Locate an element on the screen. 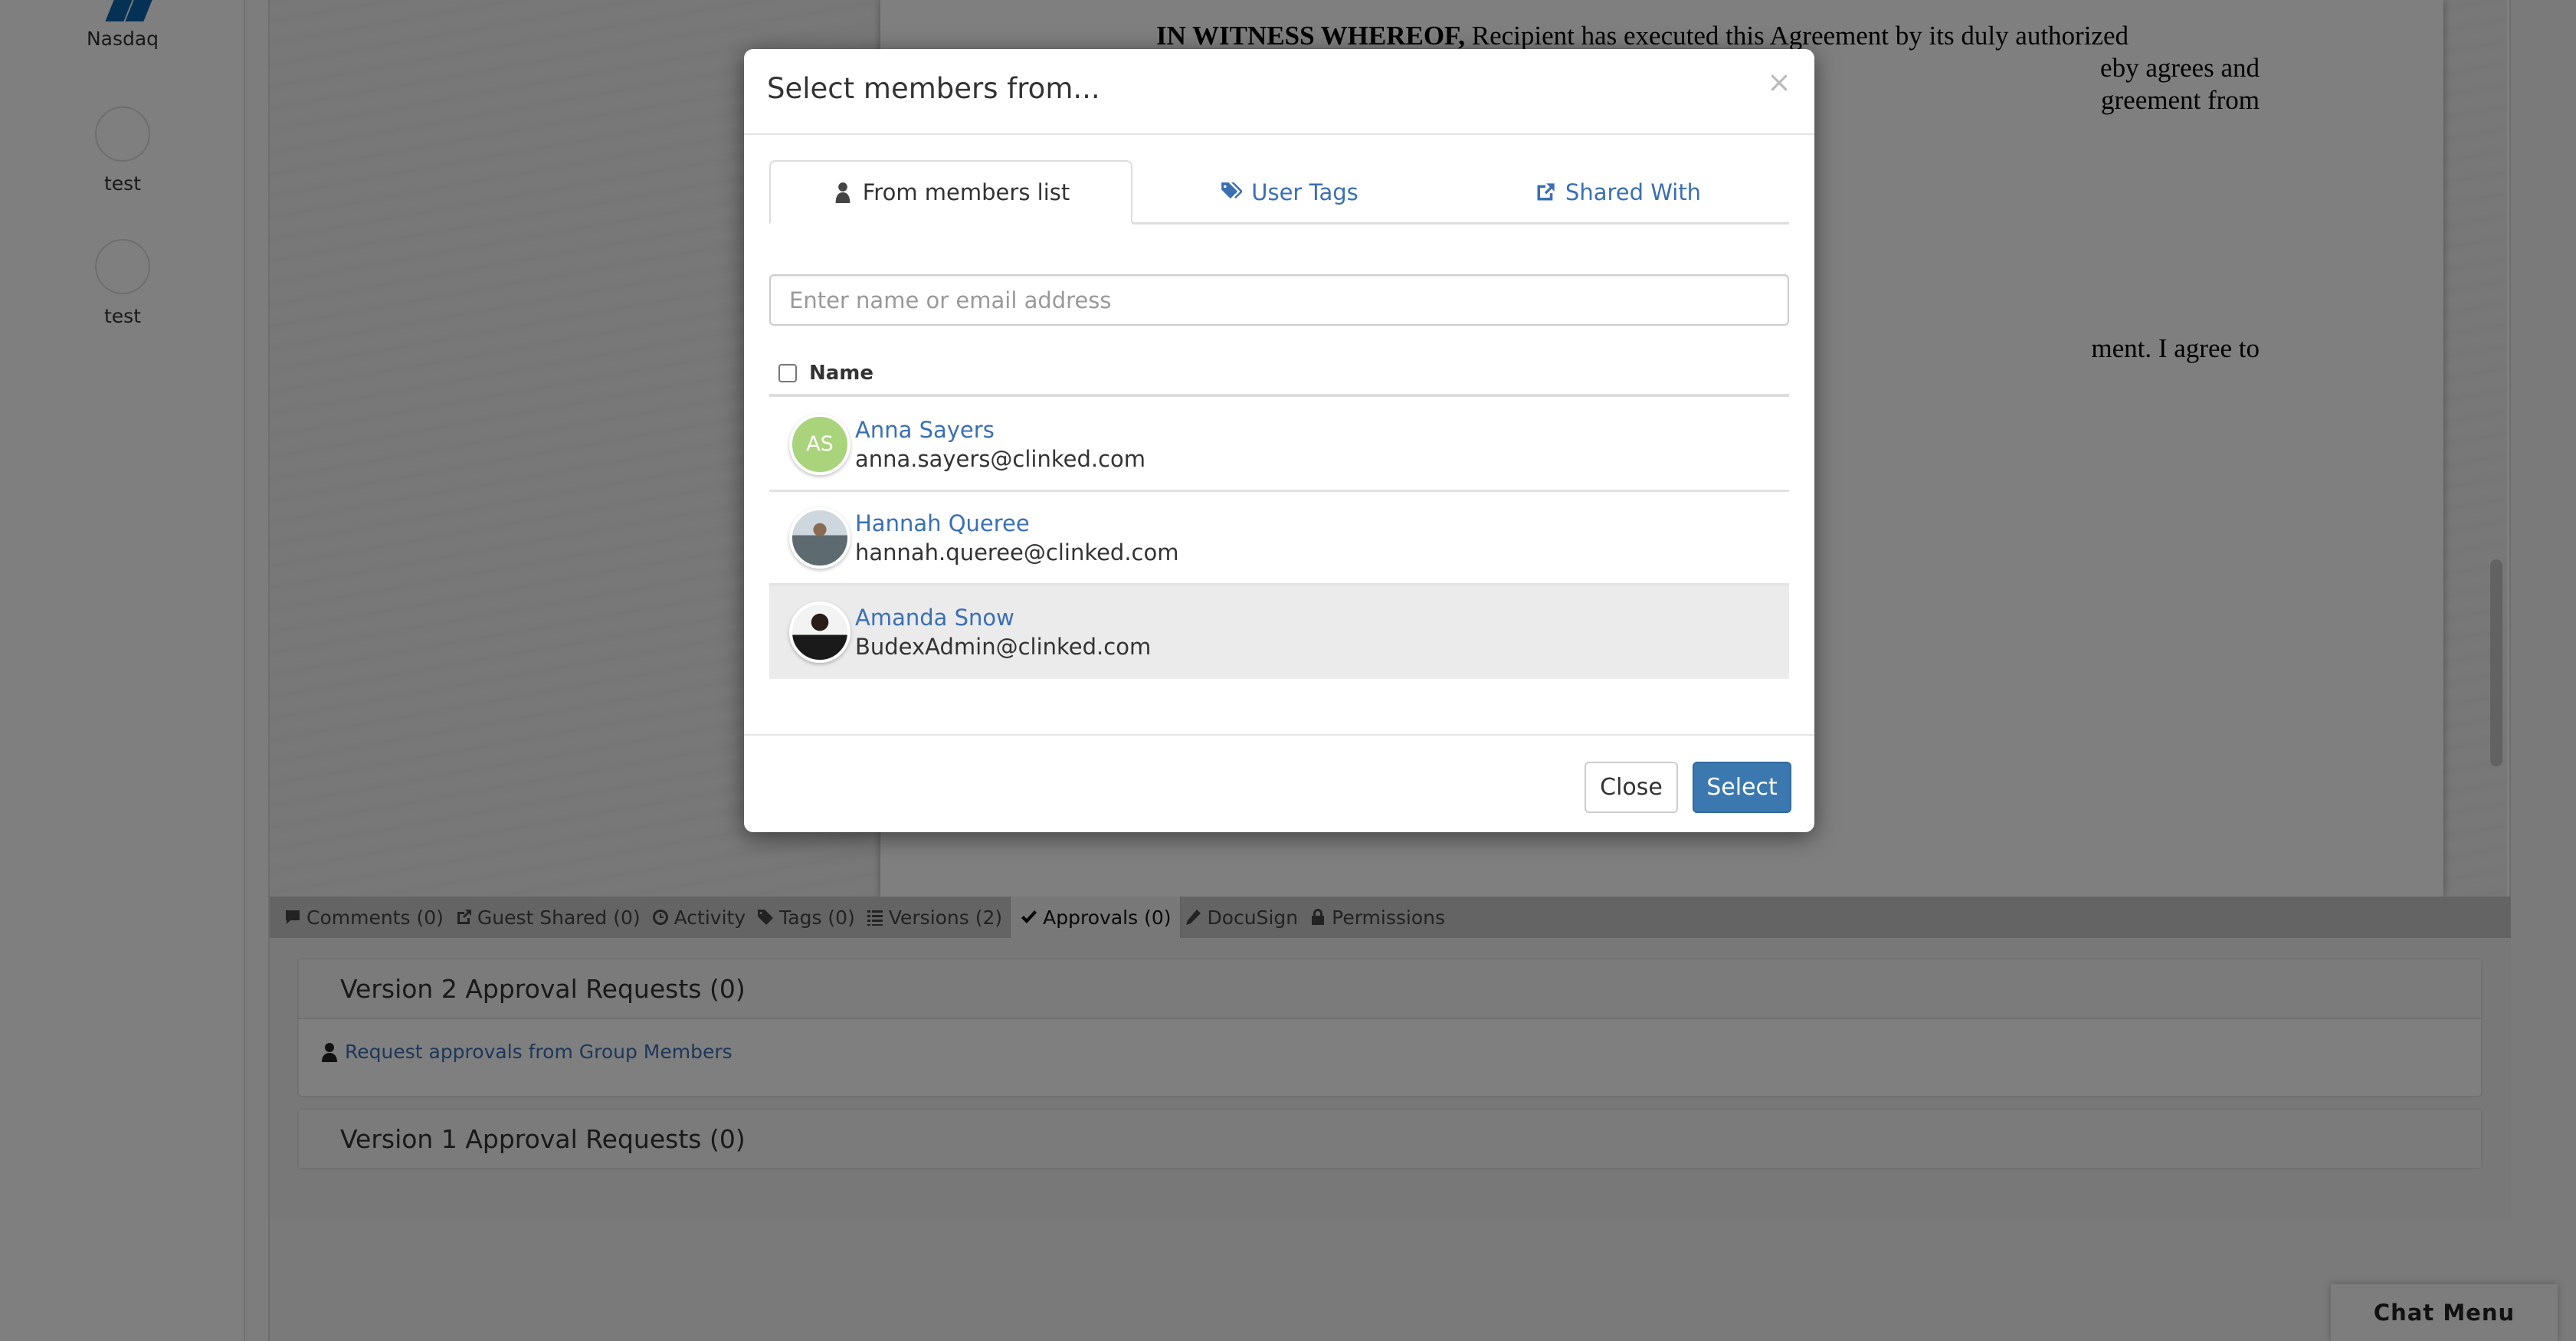 The height and width of the screenshot is (1341, 2576). modal-tabs: From members list User Tags Shared With is located at coordinates (1279, 192).